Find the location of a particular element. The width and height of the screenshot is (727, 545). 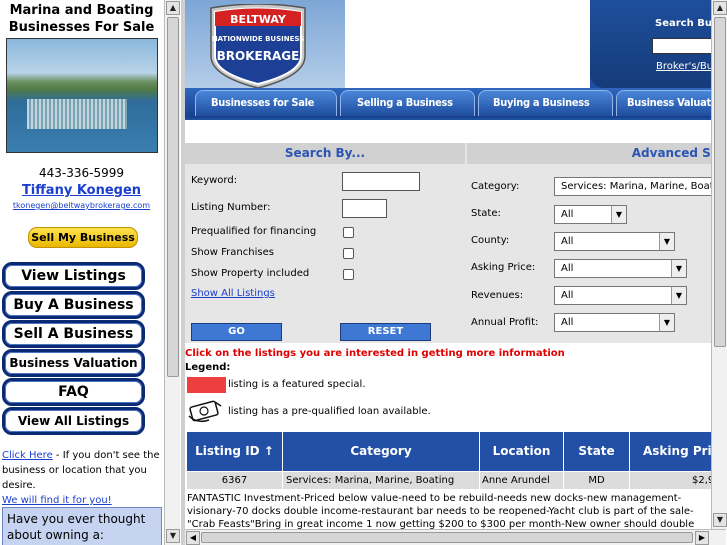

featured-swatch is located at coordinates (206, 385).